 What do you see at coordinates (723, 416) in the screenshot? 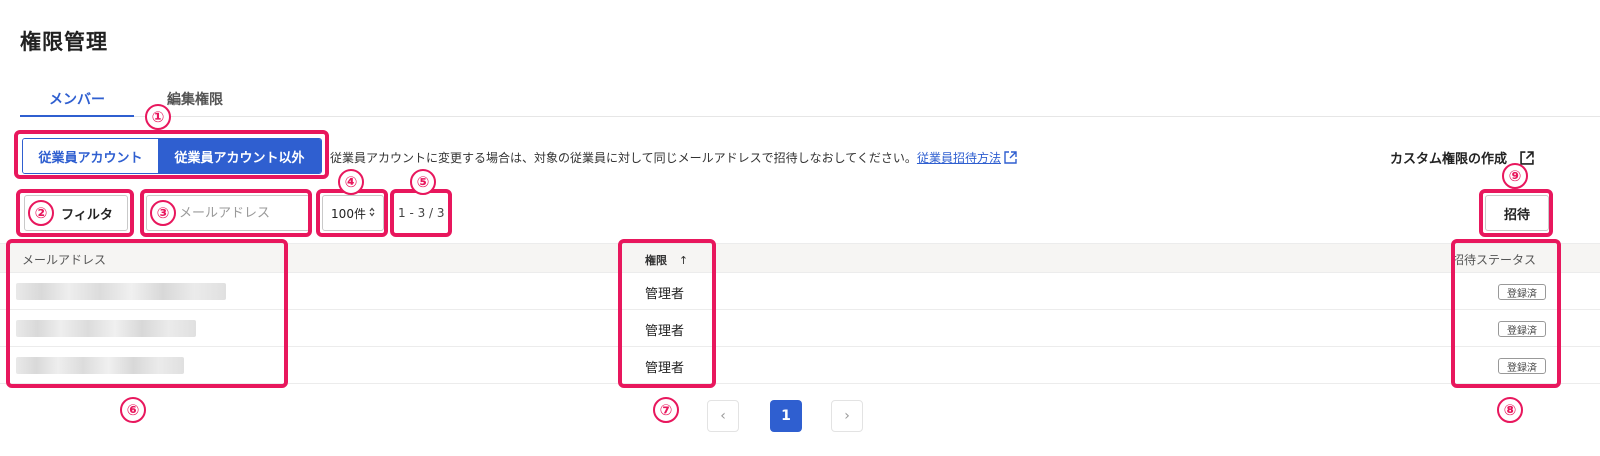
I see `pagination-prev-button: ‹` at bounding box center [723, 416].